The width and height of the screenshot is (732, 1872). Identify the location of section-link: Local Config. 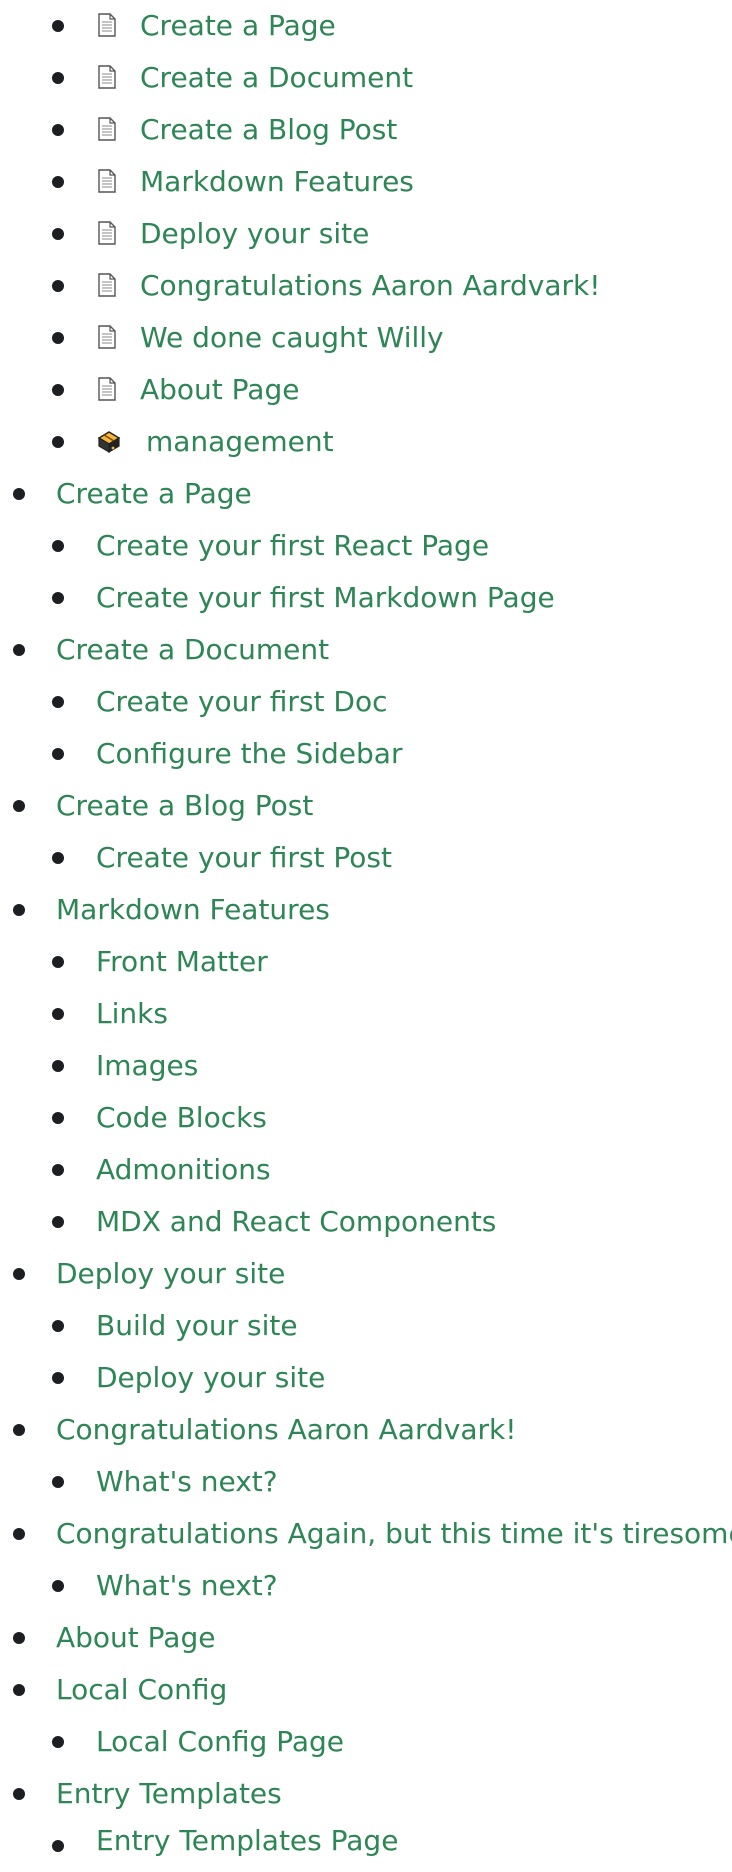
(141, 1690).